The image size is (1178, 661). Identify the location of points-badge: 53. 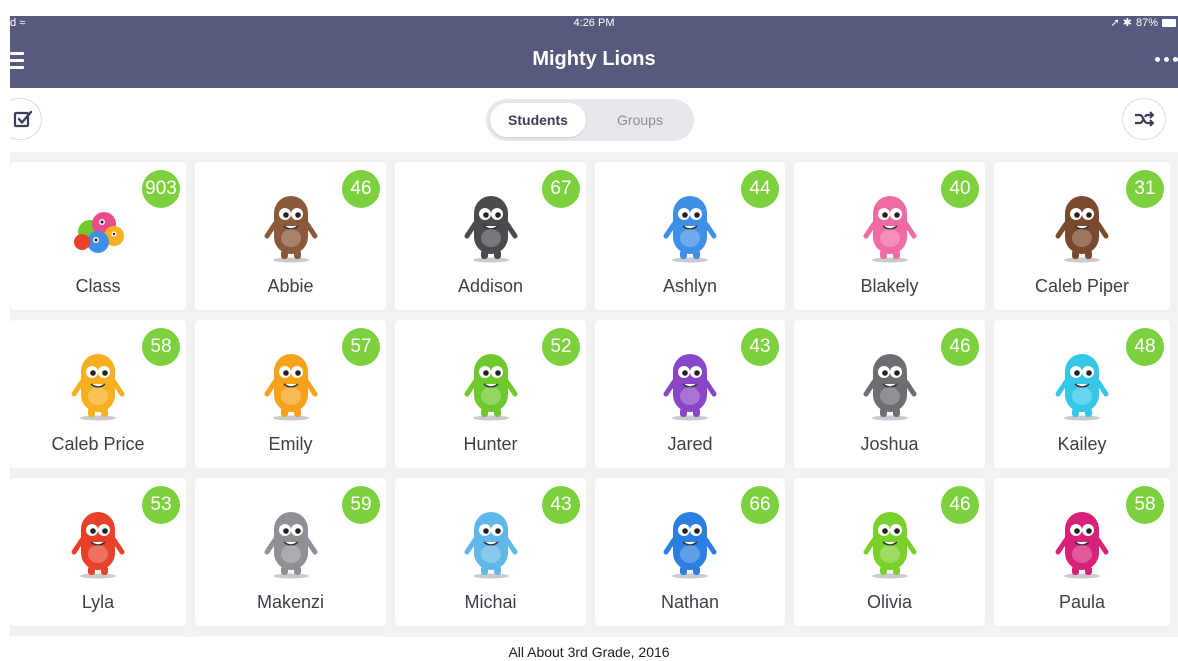
(161, 505).